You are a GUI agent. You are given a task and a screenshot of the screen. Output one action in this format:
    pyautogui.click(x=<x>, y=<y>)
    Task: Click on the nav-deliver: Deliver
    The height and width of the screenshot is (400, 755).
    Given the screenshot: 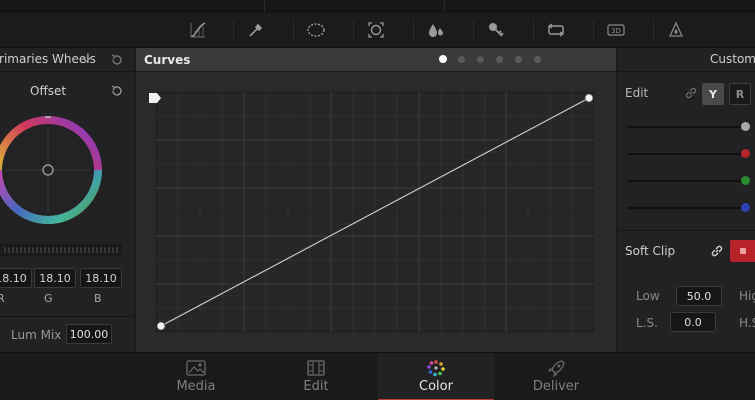 What is the action you would take?
    pyautogui.click(x=556, y=376)
    